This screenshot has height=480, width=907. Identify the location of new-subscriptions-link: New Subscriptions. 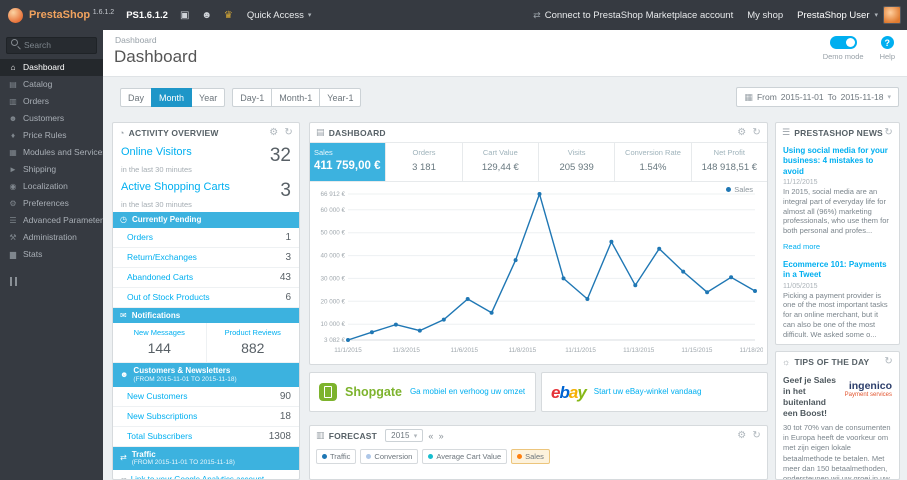
(162, 416).